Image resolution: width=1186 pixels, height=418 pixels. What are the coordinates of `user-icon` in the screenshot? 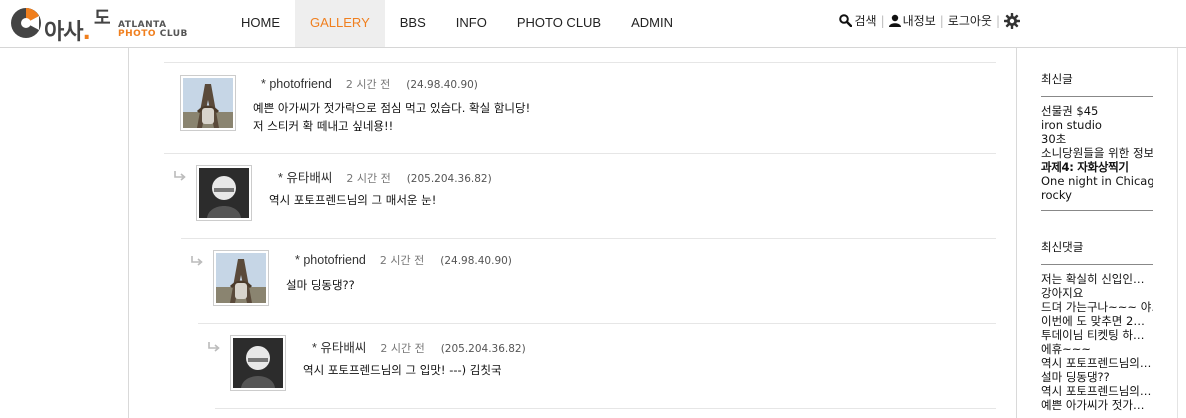 It's located at (894, 20).